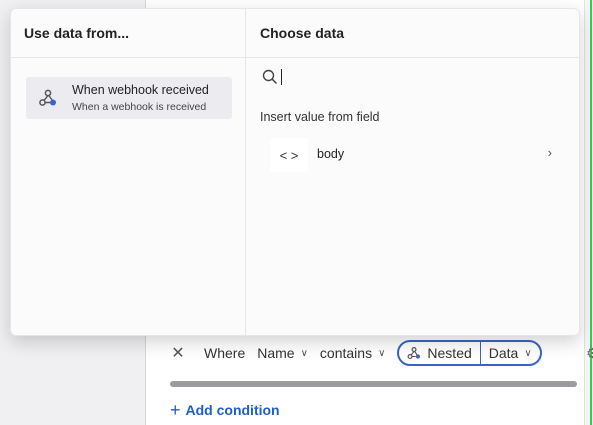 This screenshot has width=593, height=425. What do you see at coordinates (289, 155) in the screenshot?
I see `code-icon: < >` at bounding box center [289, 155].